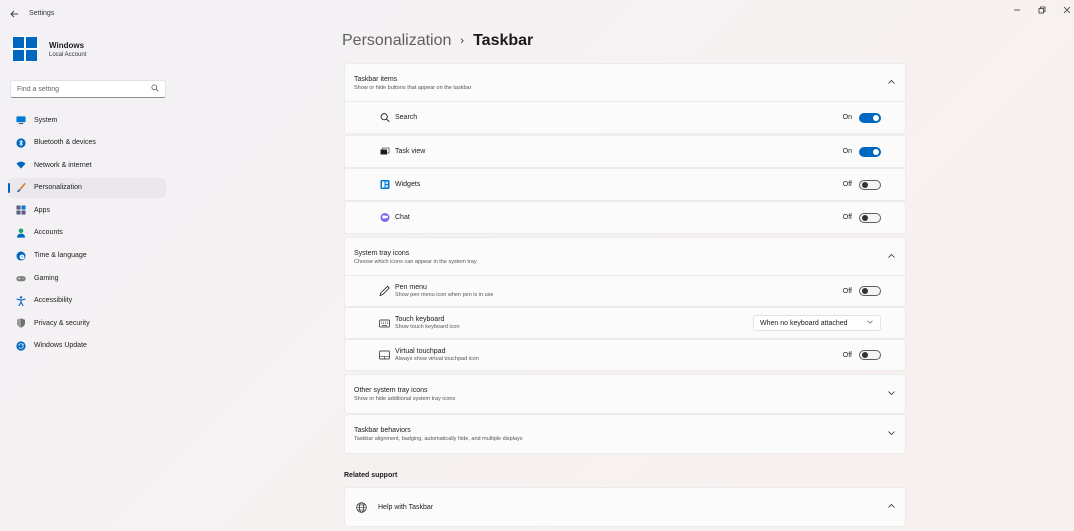 This screenshot has height=531, width=1074. Describe the element at coordinates (68, 54) in the screenshot. I see `account-type: Local Account` at that location.